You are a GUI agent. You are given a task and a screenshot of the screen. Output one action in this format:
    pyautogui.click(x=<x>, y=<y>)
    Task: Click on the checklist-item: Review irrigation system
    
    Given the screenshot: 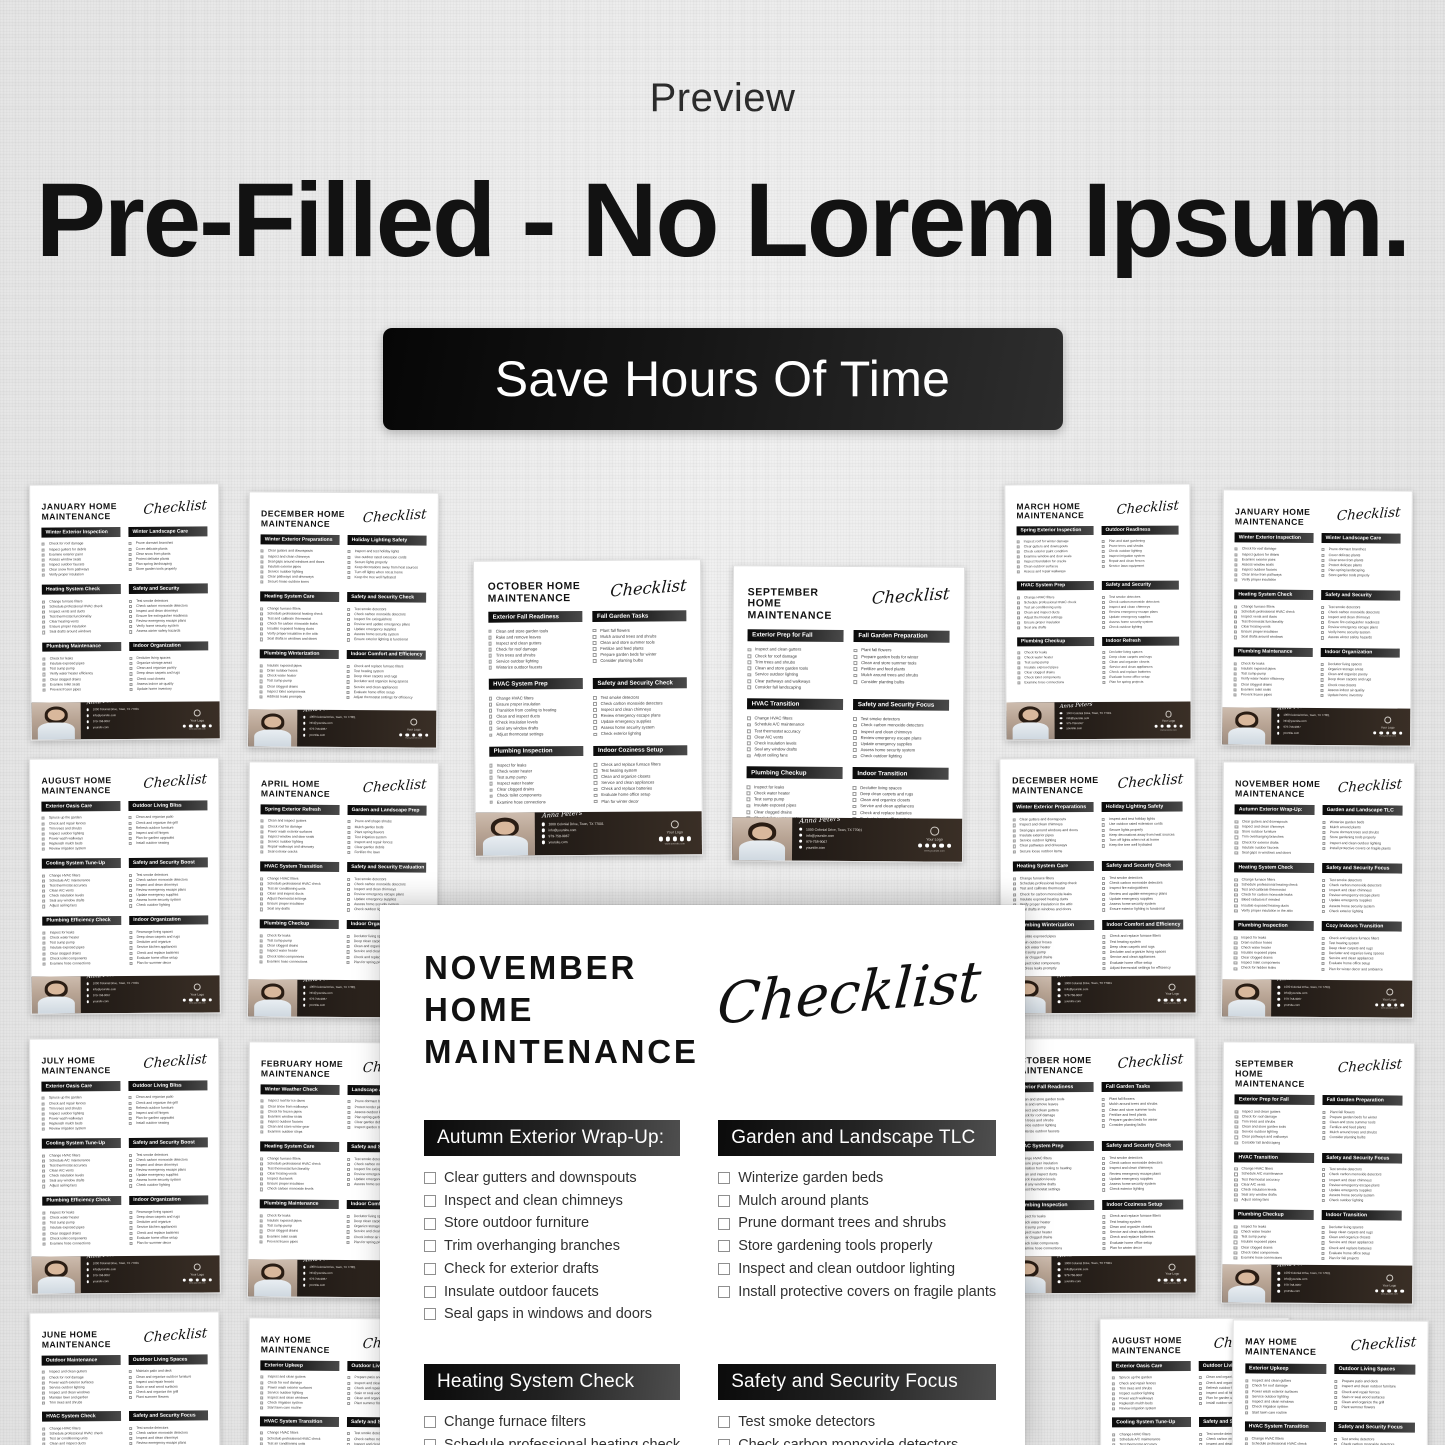 What is the action you would take?
    pyautogui.click(x=81, y=849)
    